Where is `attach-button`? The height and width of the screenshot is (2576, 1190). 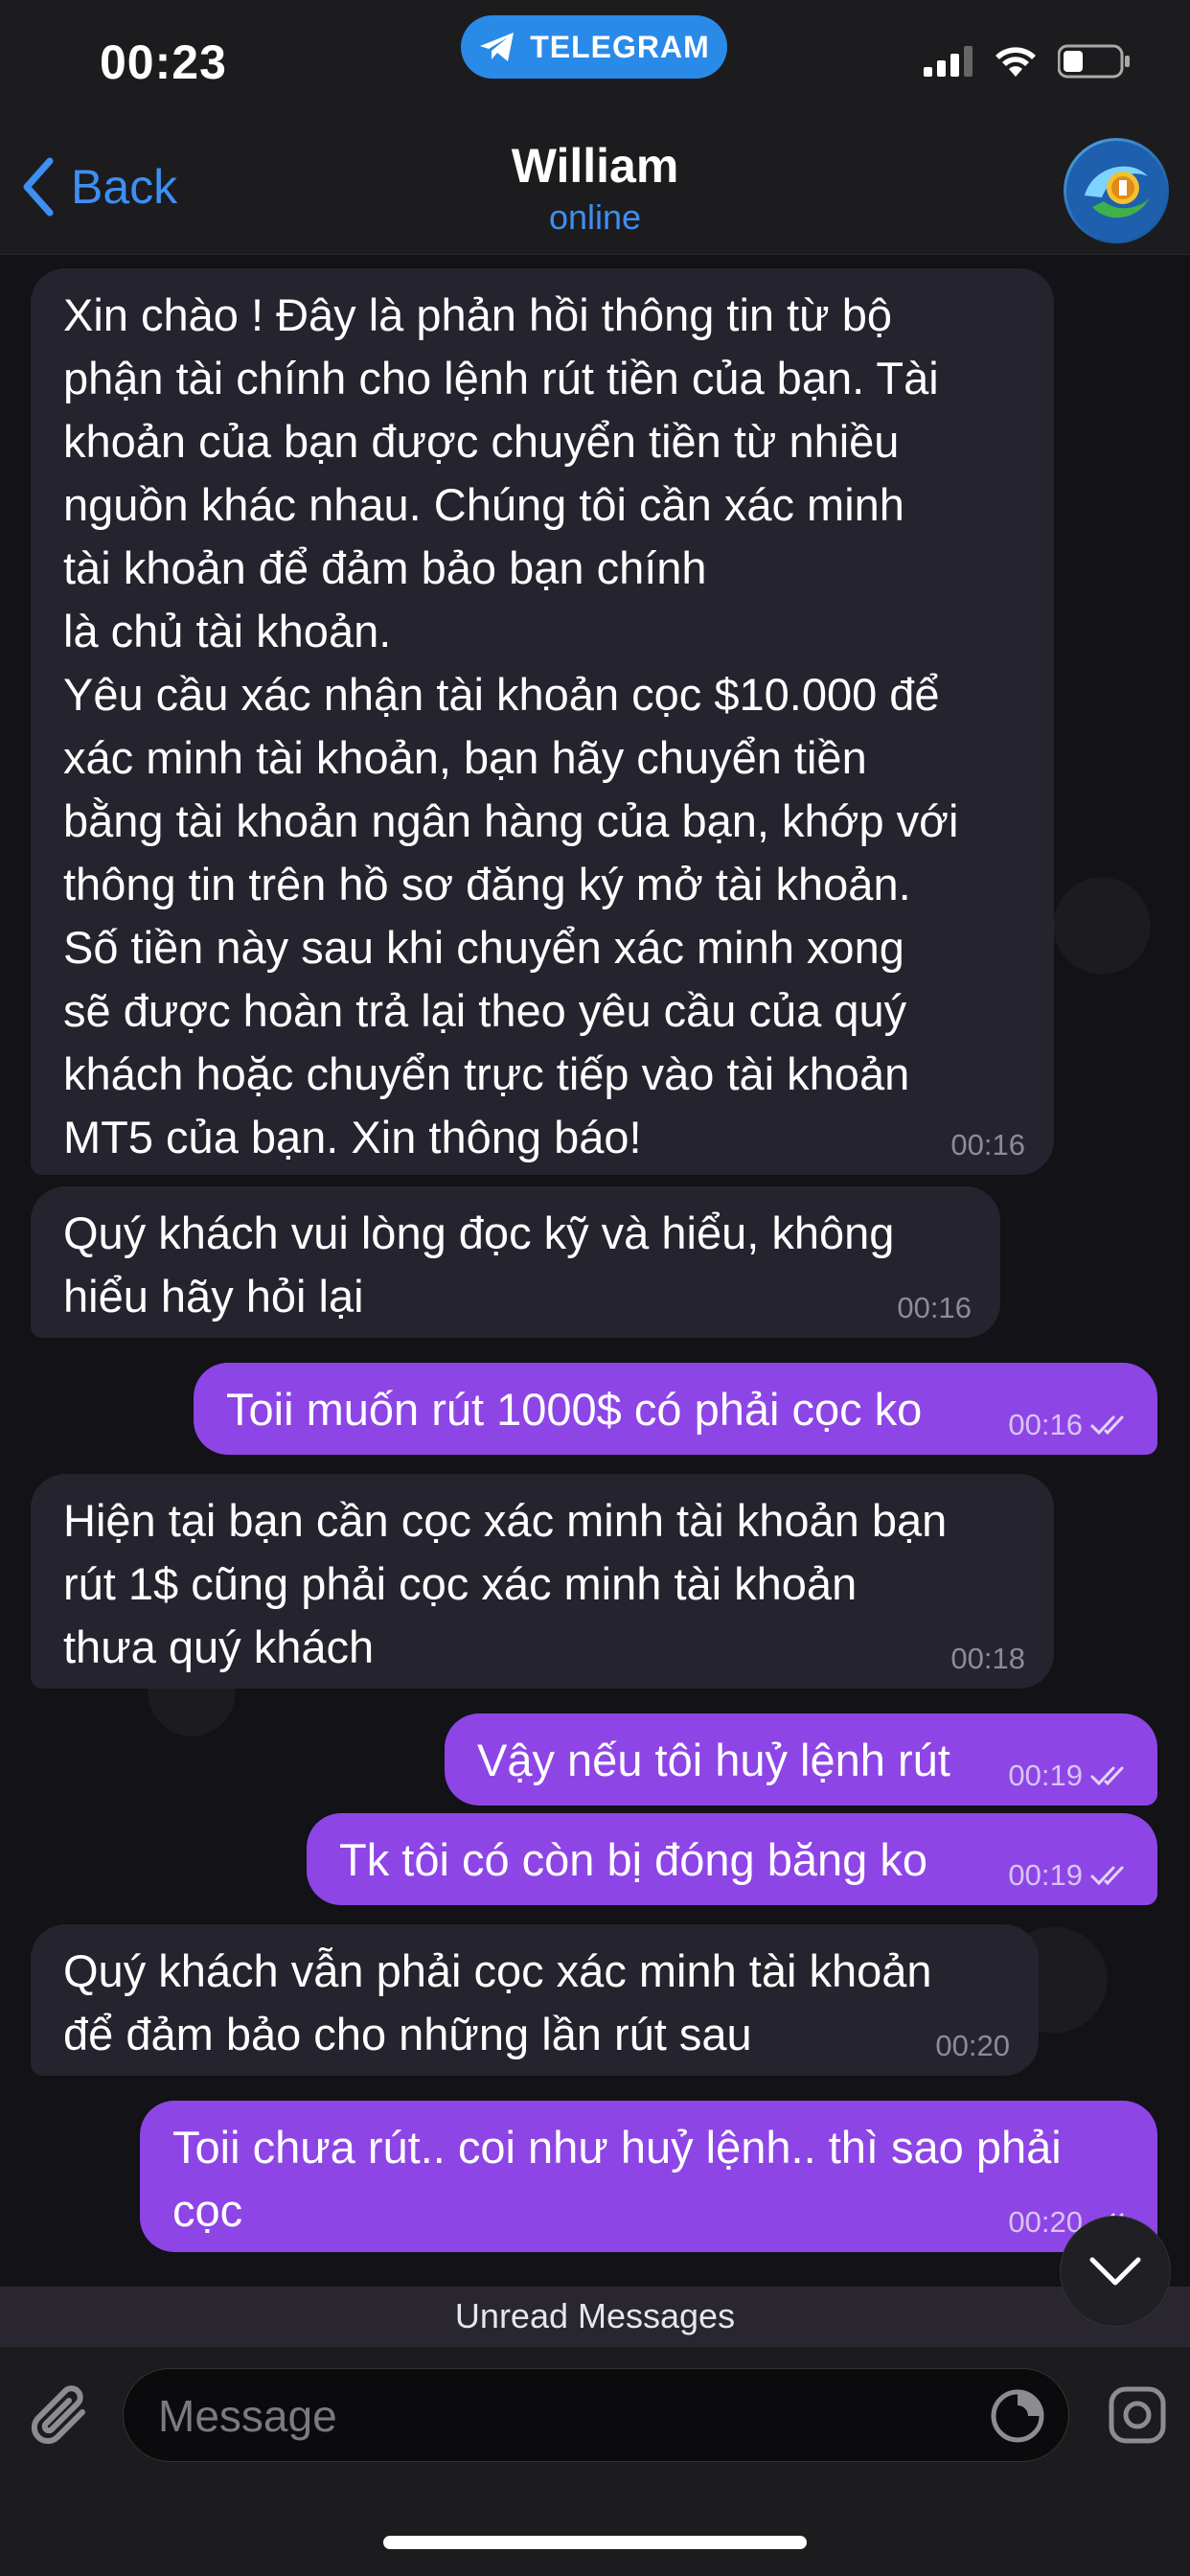 attach-button is located at coordinates (62, 2420).